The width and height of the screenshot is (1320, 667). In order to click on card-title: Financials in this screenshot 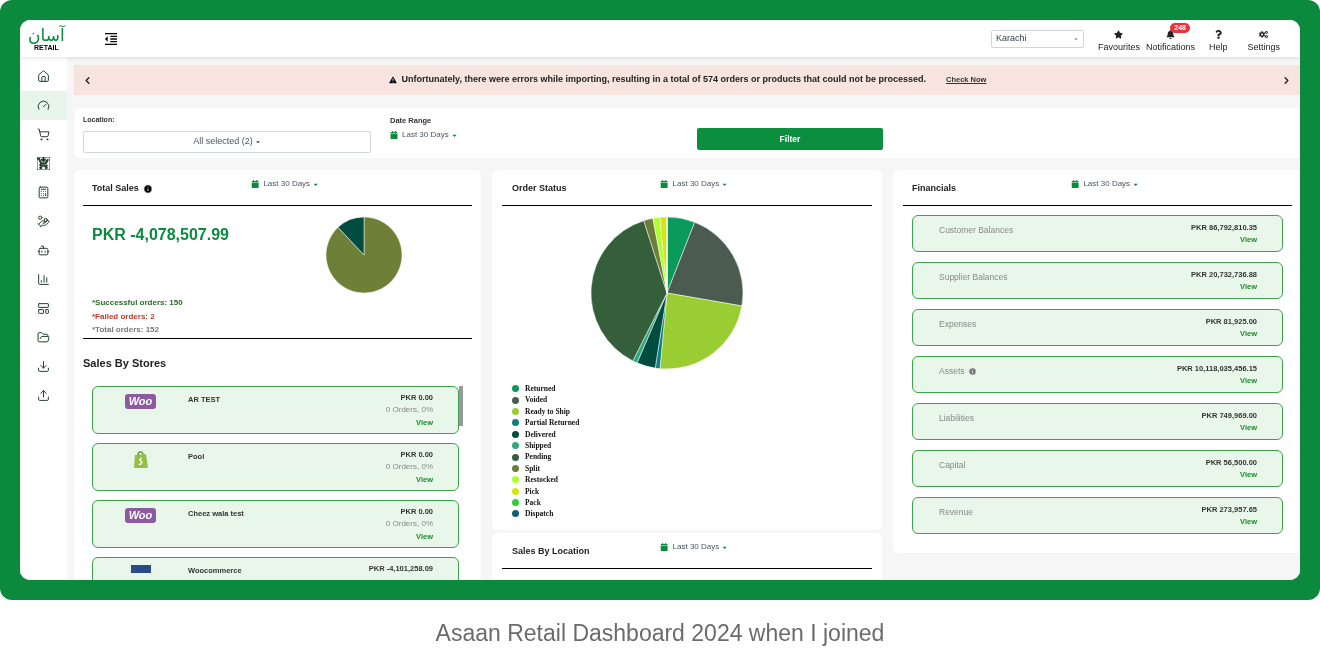, I will do `click(934, 188)`.